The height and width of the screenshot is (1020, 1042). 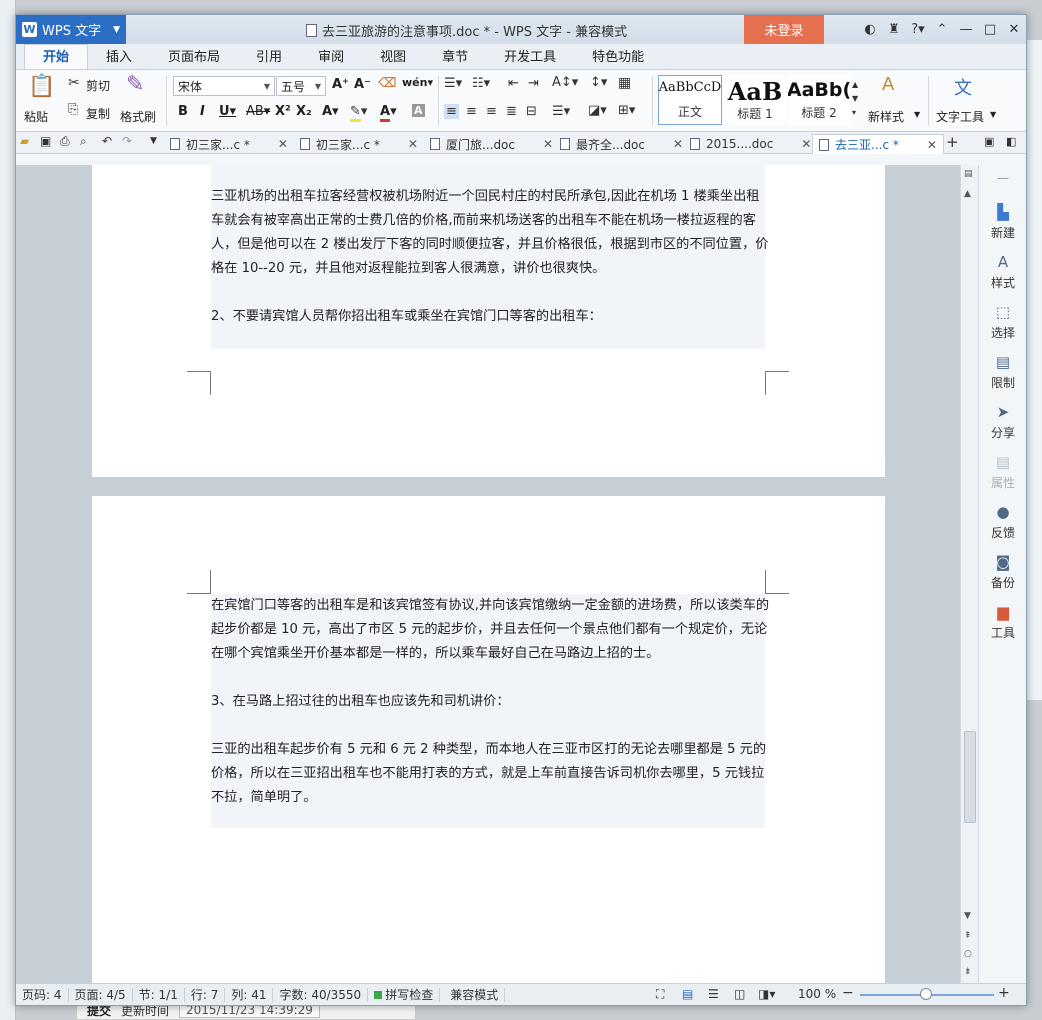 I want to click on redo-icon: ↷, so click(x=127, y=141).